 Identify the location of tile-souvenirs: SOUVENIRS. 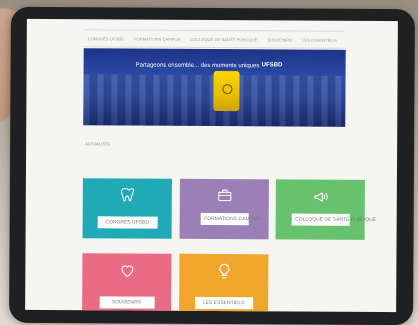
(127, 283).